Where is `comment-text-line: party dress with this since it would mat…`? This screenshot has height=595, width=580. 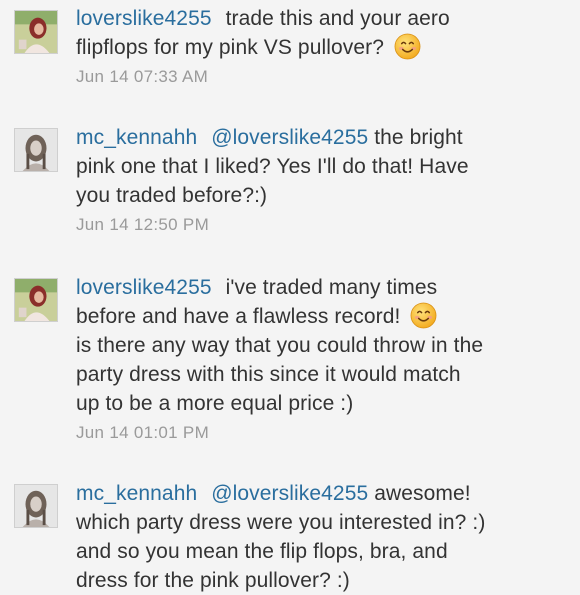
comment-text-line: party dress with this since it would mat… is located at coordinates (268, 374).